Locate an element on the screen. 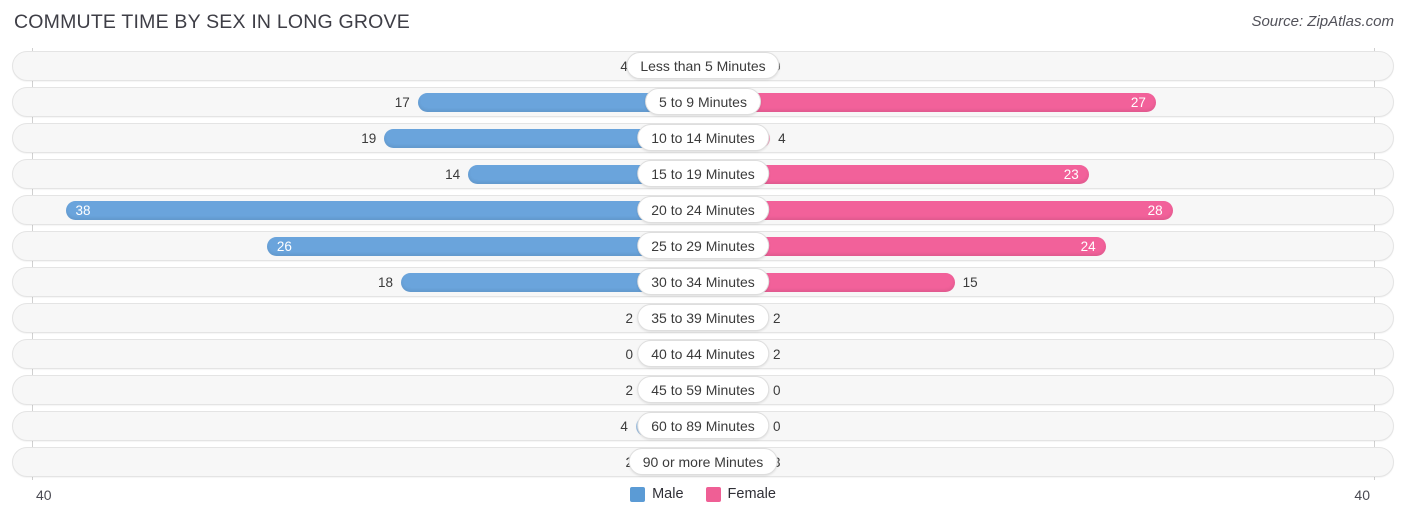  value-label-male: 38 is located at coordinates (83, 210).